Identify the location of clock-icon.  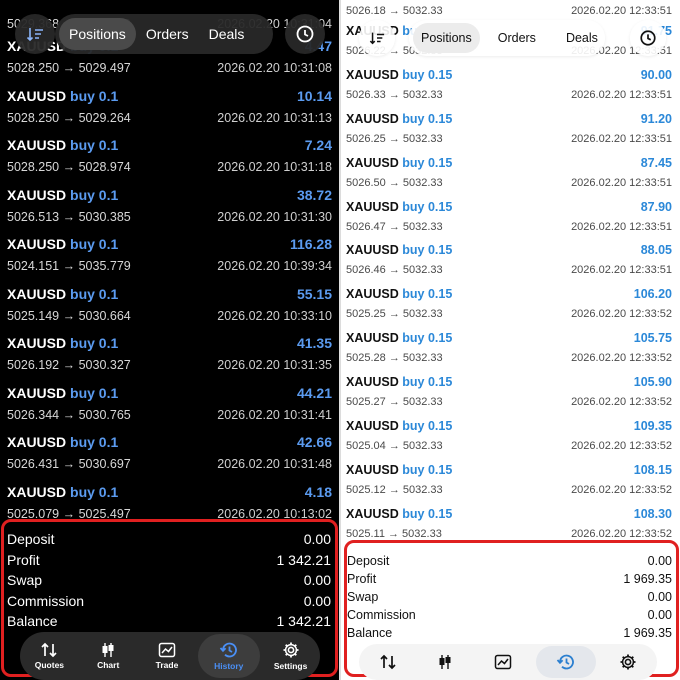
(305, 34).